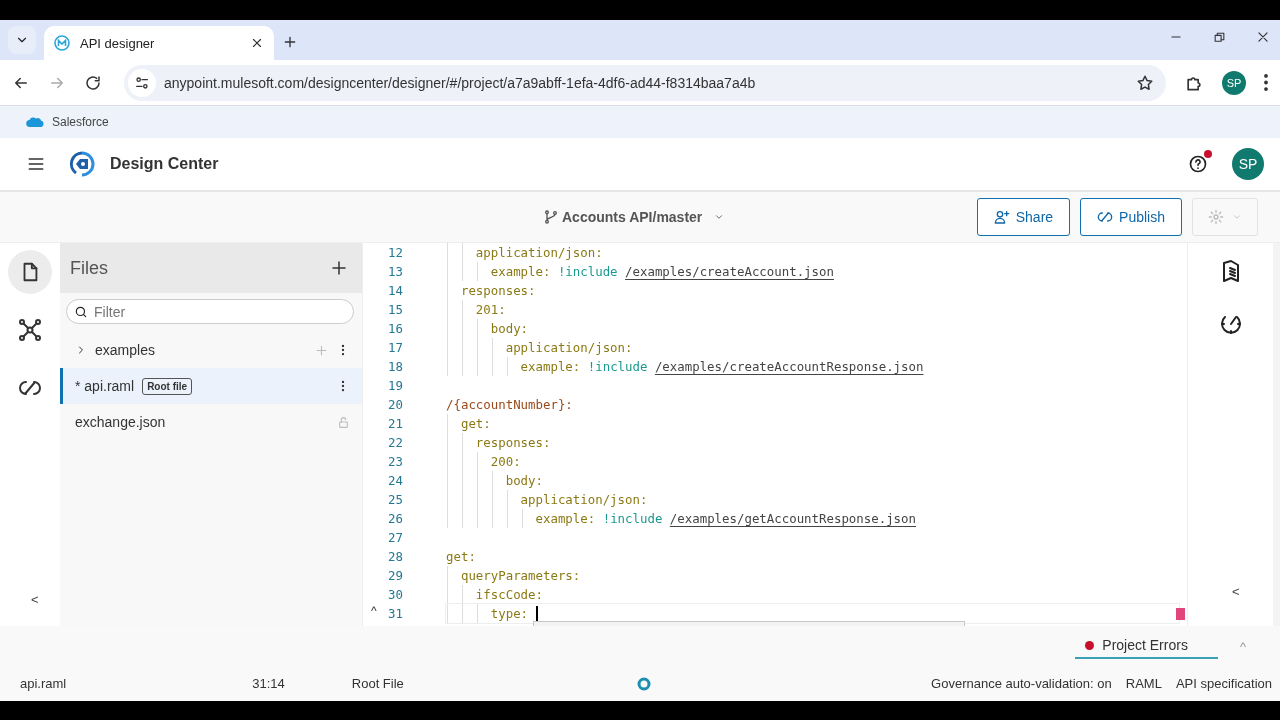 This screenshot has width=1280, height=720. Describe the element at coordinates (395, 252) in the screenshot. I see `line-number: 12` at that location.